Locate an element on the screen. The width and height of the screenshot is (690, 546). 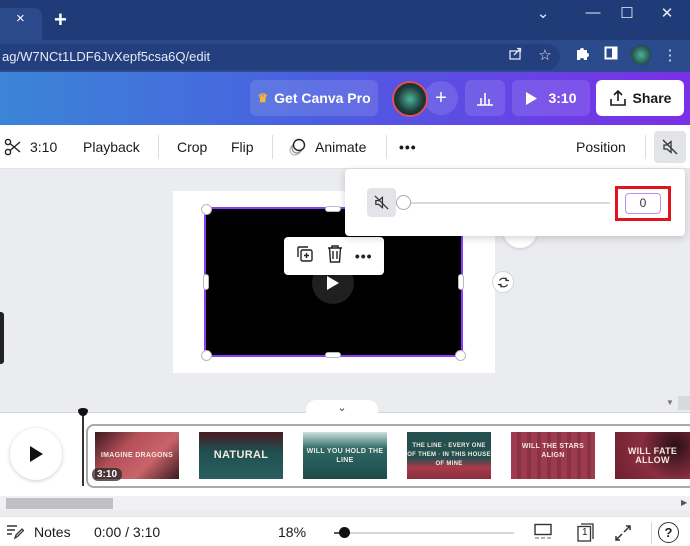
timeline-scrollbar-thumb is located at coordinates (59, 503).